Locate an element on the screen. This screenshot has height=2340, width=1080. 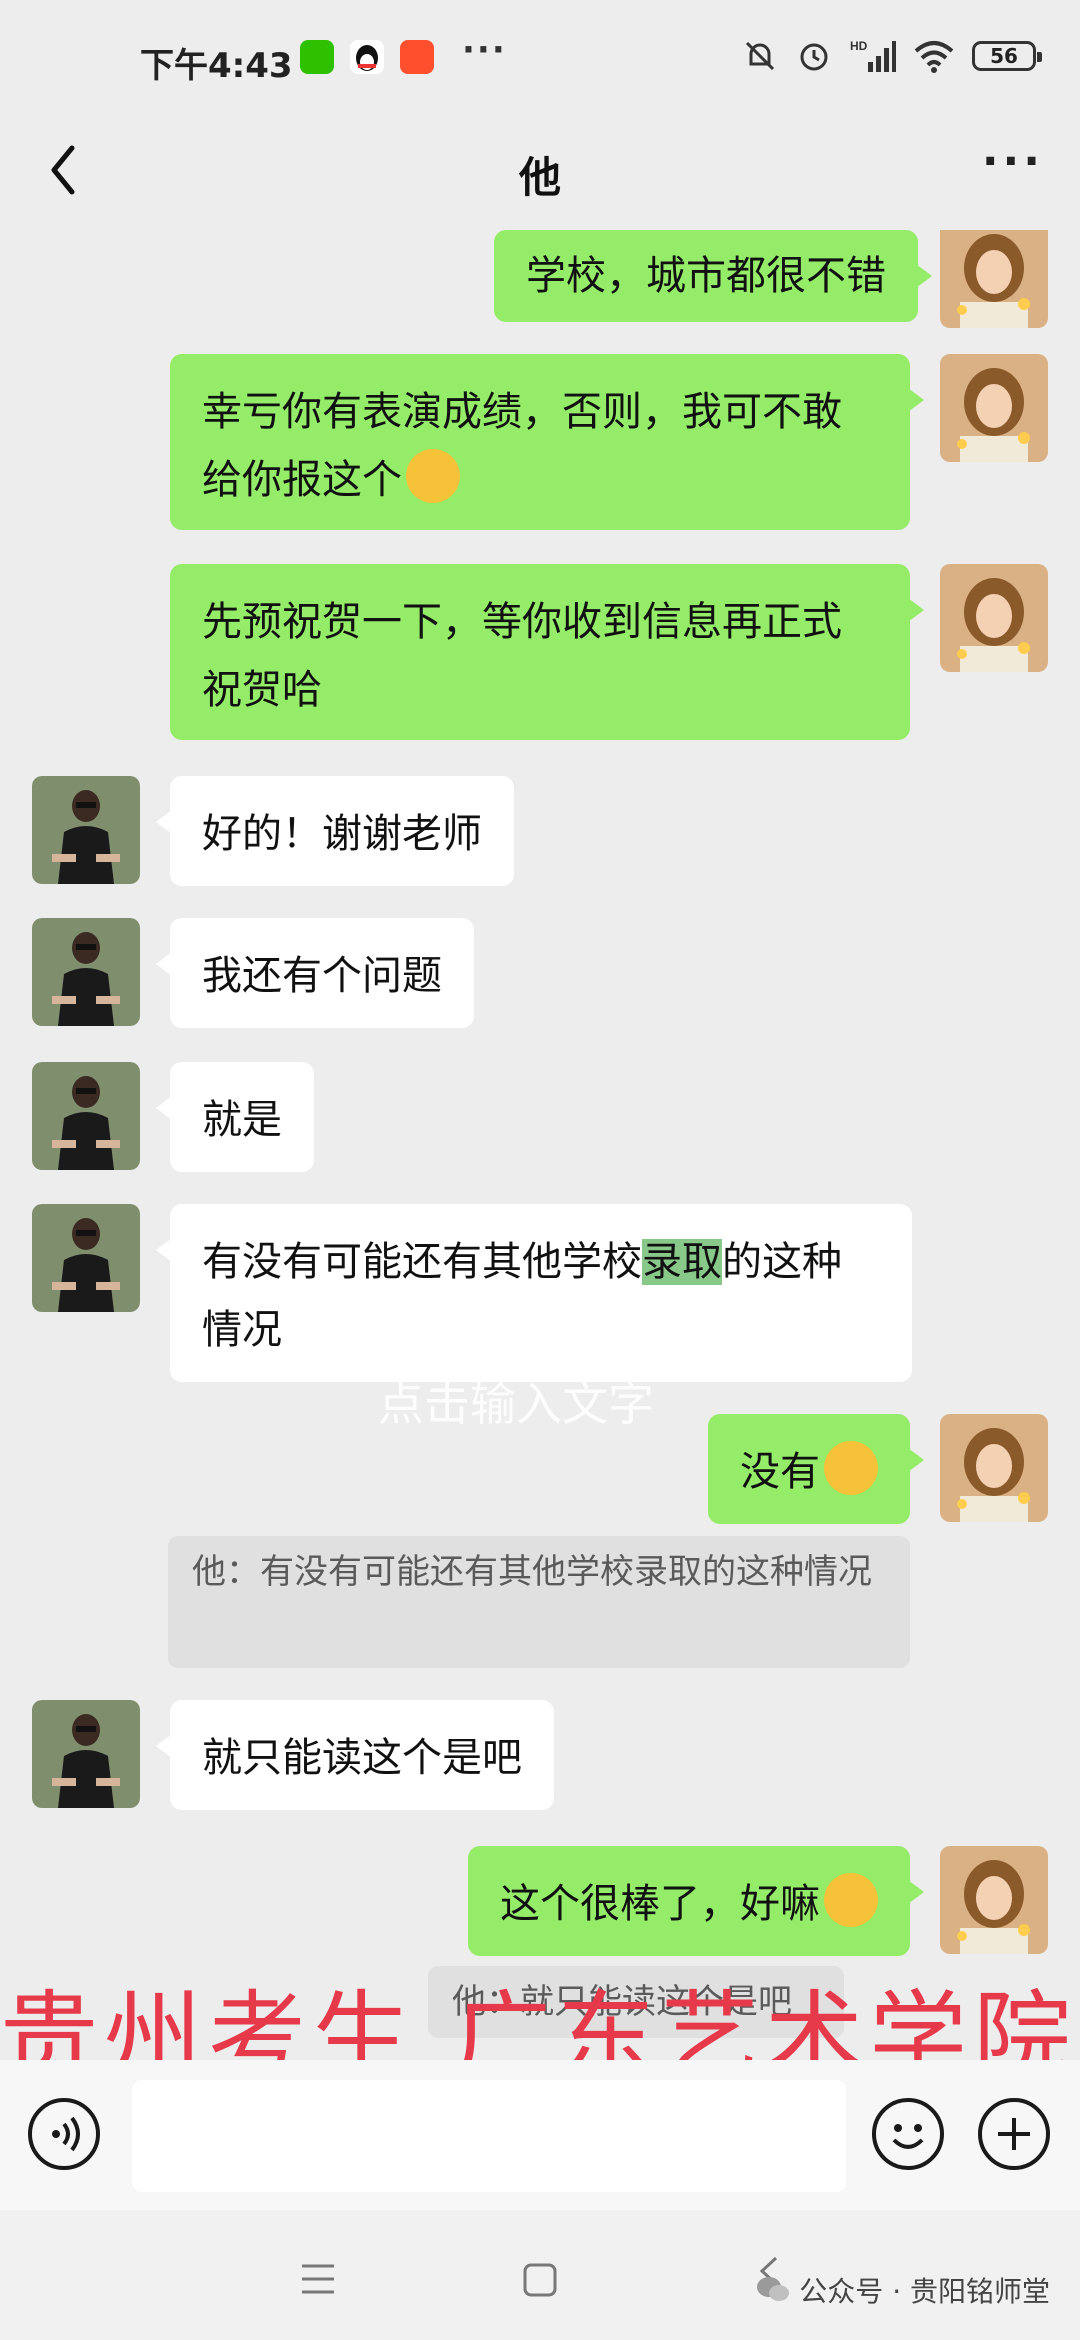
battery-icon: 56 is located at coordinates (1007, 56).